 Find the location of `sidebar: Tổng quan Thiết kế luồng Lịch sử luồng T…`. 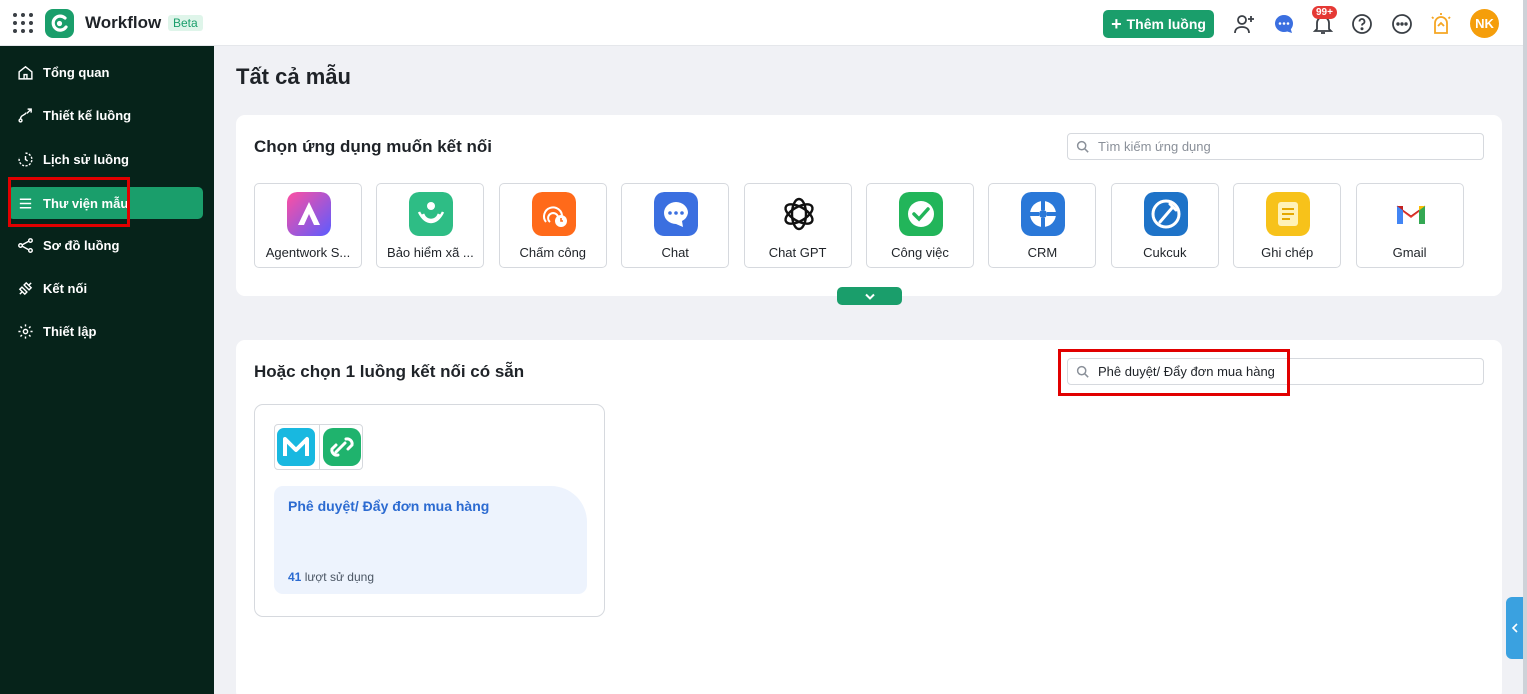

sidebar: Tổng quan Thiết kế luồng Lịch sử luồng T… is located at coordinates (107, 370).